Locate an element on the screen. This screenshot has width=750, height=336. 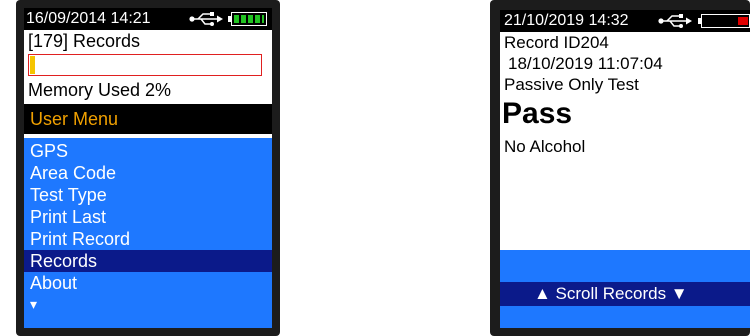
more-items-indicator: ▾ is located at coordinates (148, 307).